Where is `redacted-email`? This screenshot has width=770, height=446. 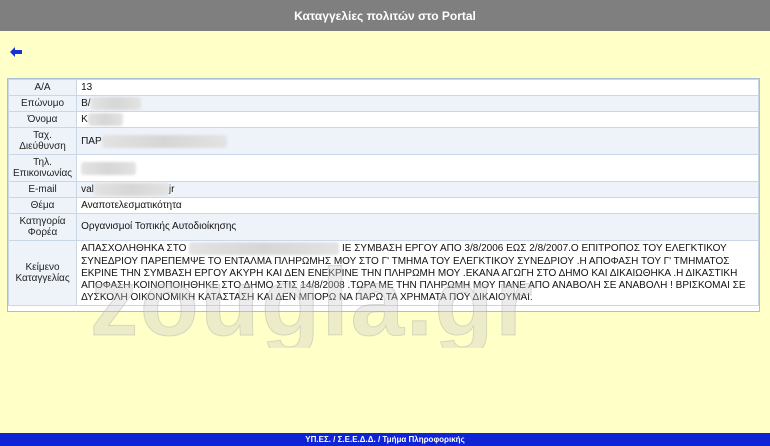
redacted-email is located at coordinates (131, 190).